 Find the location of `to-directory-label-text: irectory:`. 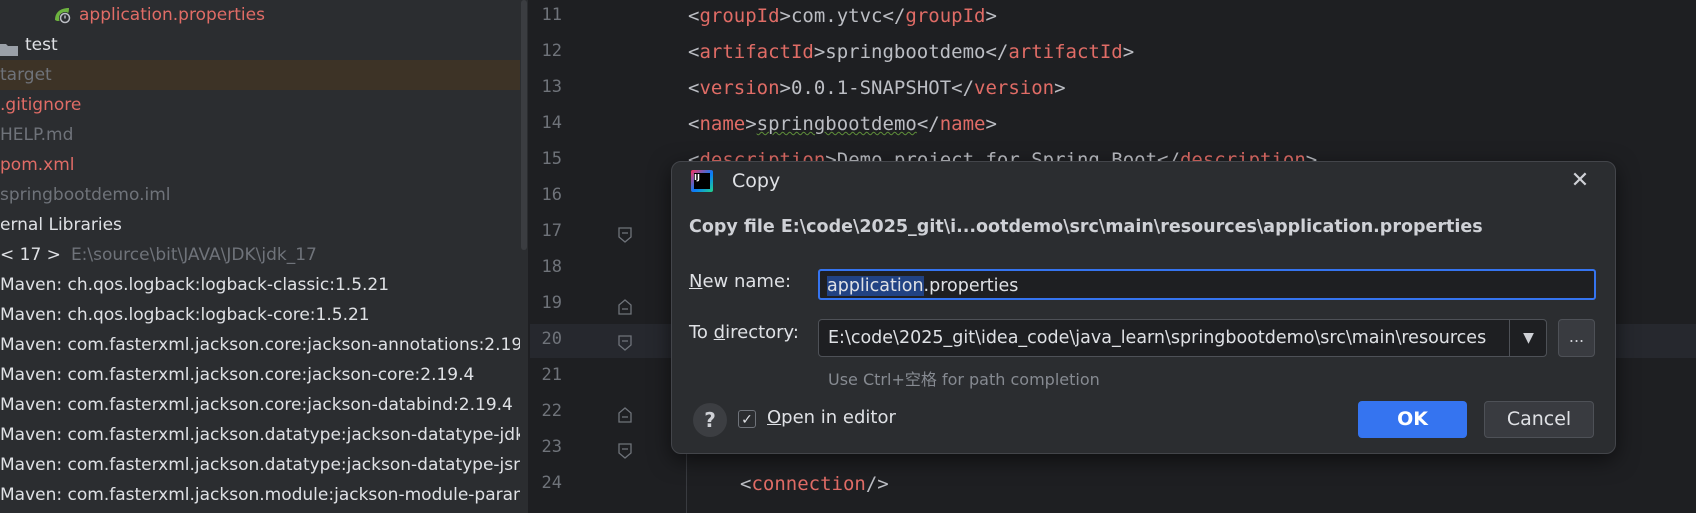

to-directory-label-text: irectory: is located at coordinates (762, 332).